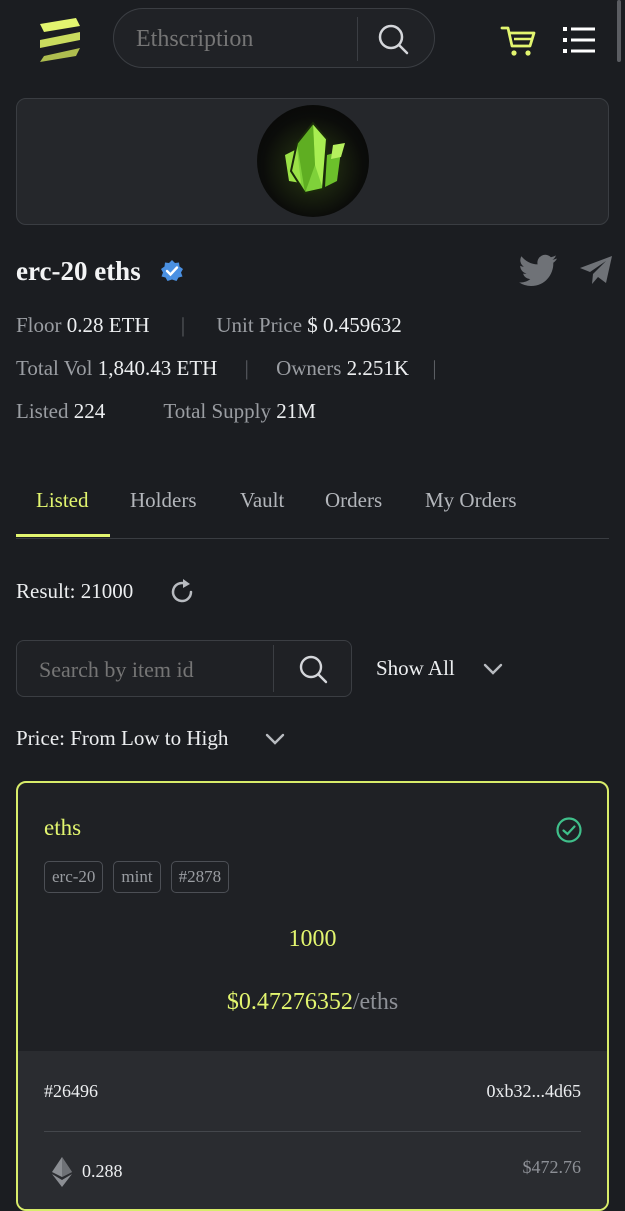 The height and width of the screenshot is (1211, 625). What do you see at coordinates (200, 877) in the screenshot?
I see `tag: #2878` at bounding box center [200, 877].